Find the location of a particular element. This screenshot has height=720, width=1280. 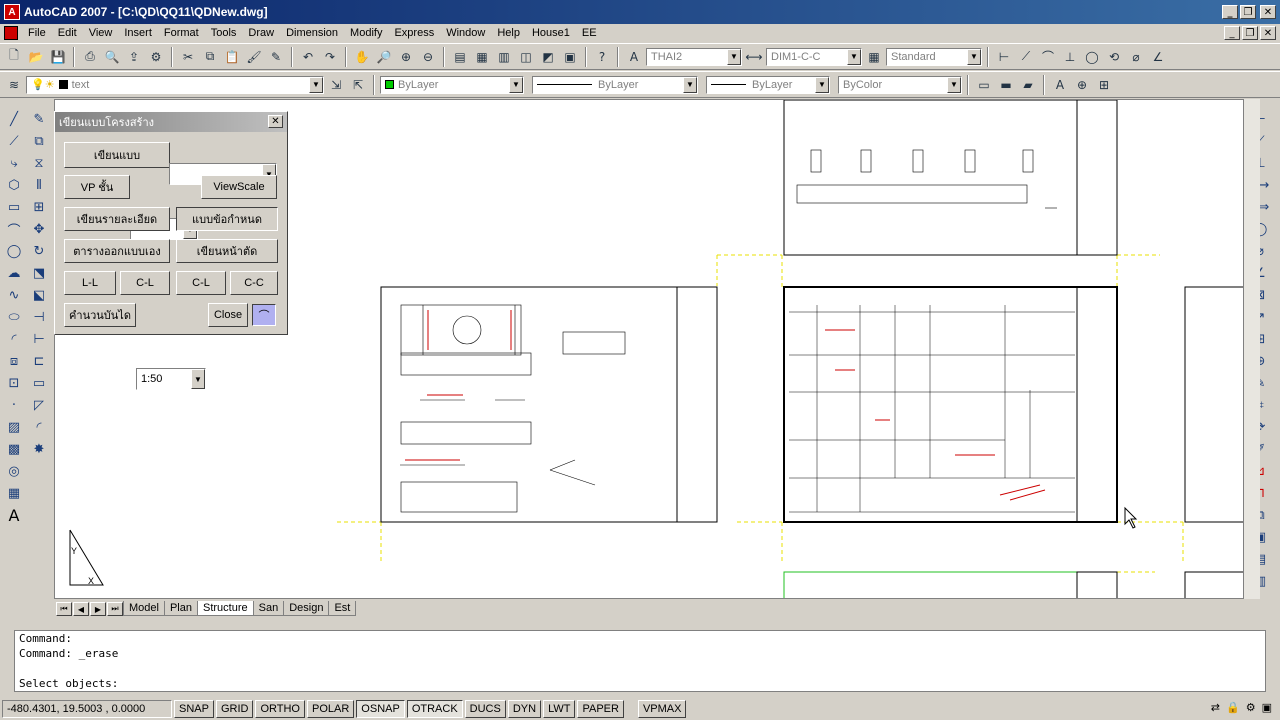

ortho-toggle: ORTHO is located at coordinates (280, 709).